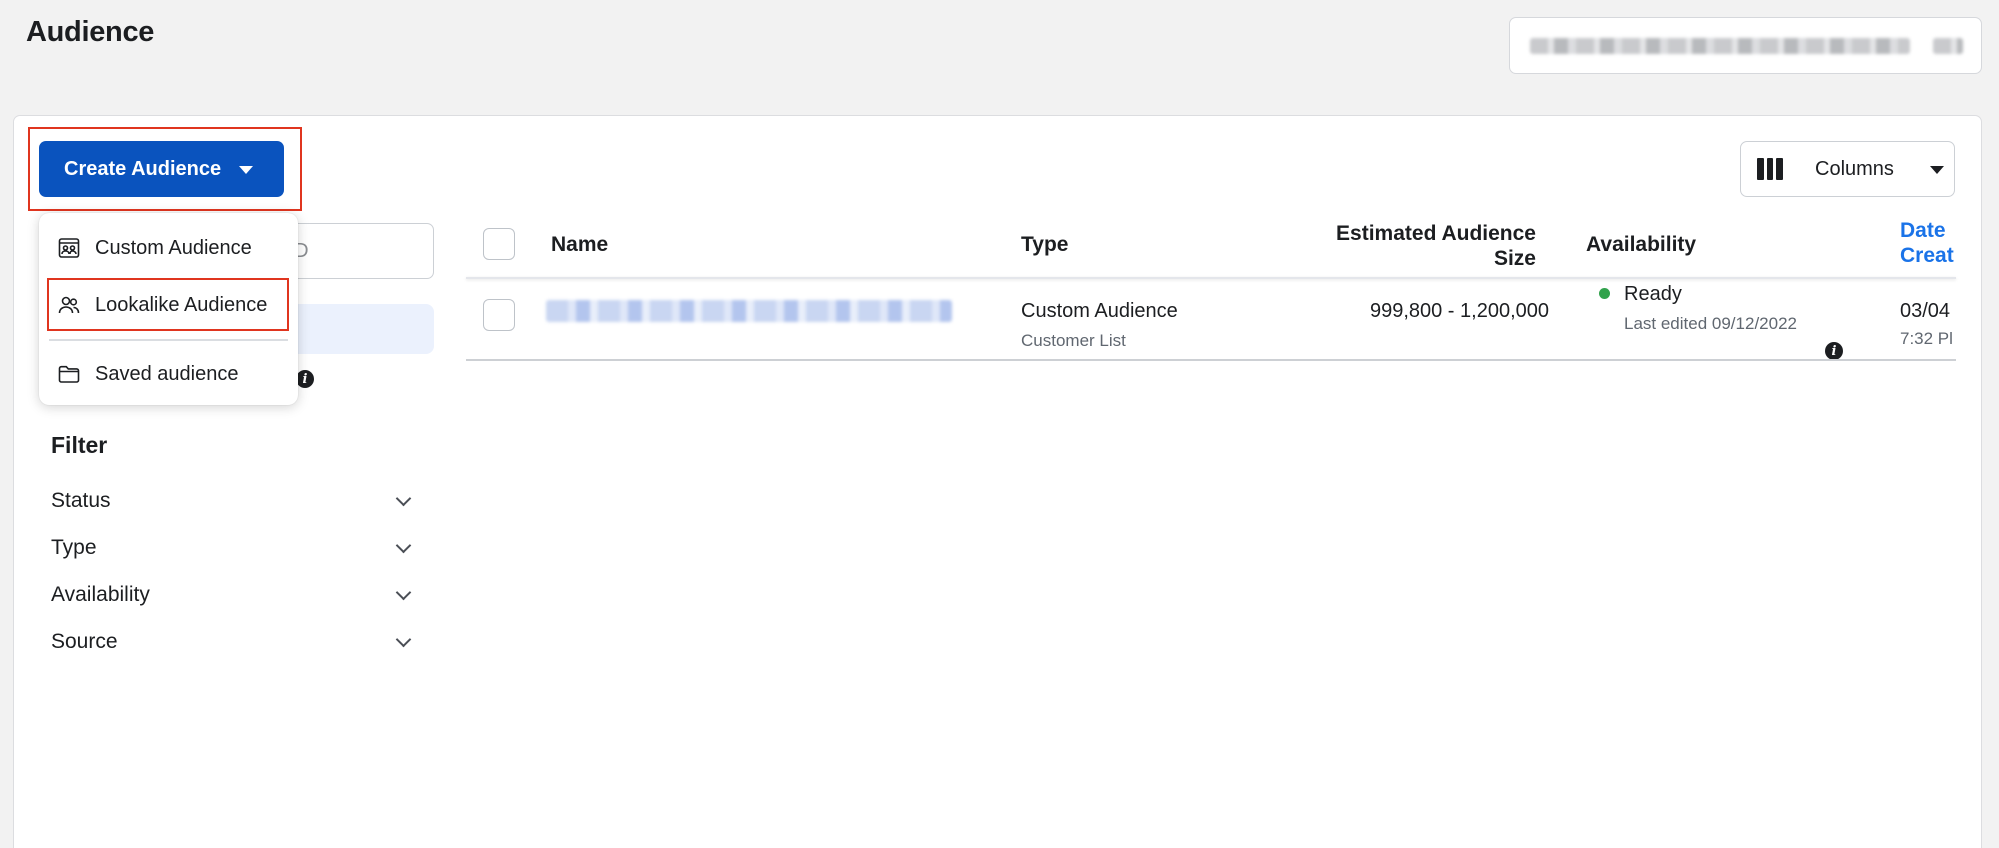  Describe the element at coordinates (236, 501) in the screenshot. I see `filter-status: Status` at that location.